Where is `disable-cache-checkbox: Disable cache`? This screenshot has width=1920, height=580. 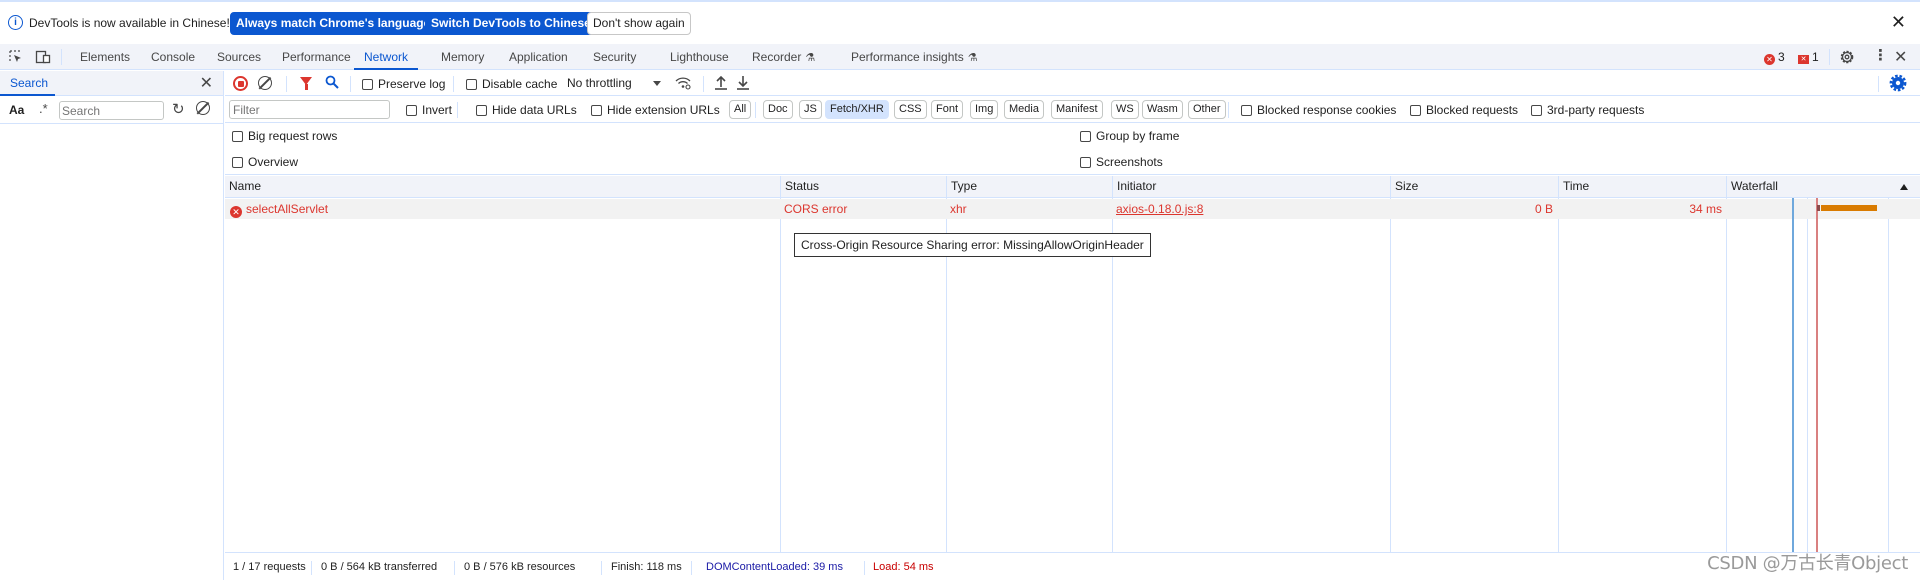
disable-cache-checkbox: Disable cache is located at coordinates (511, 84).